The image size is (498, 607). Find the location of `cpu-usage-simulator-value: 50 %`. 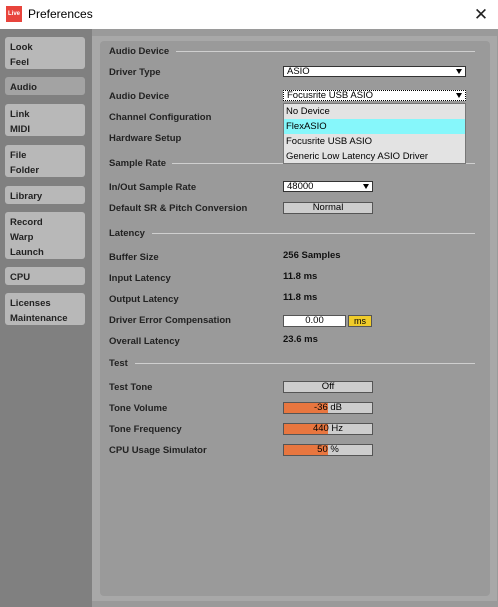

cpu-usage-simulator-value: 50 % is located at coordinates (328, 449).